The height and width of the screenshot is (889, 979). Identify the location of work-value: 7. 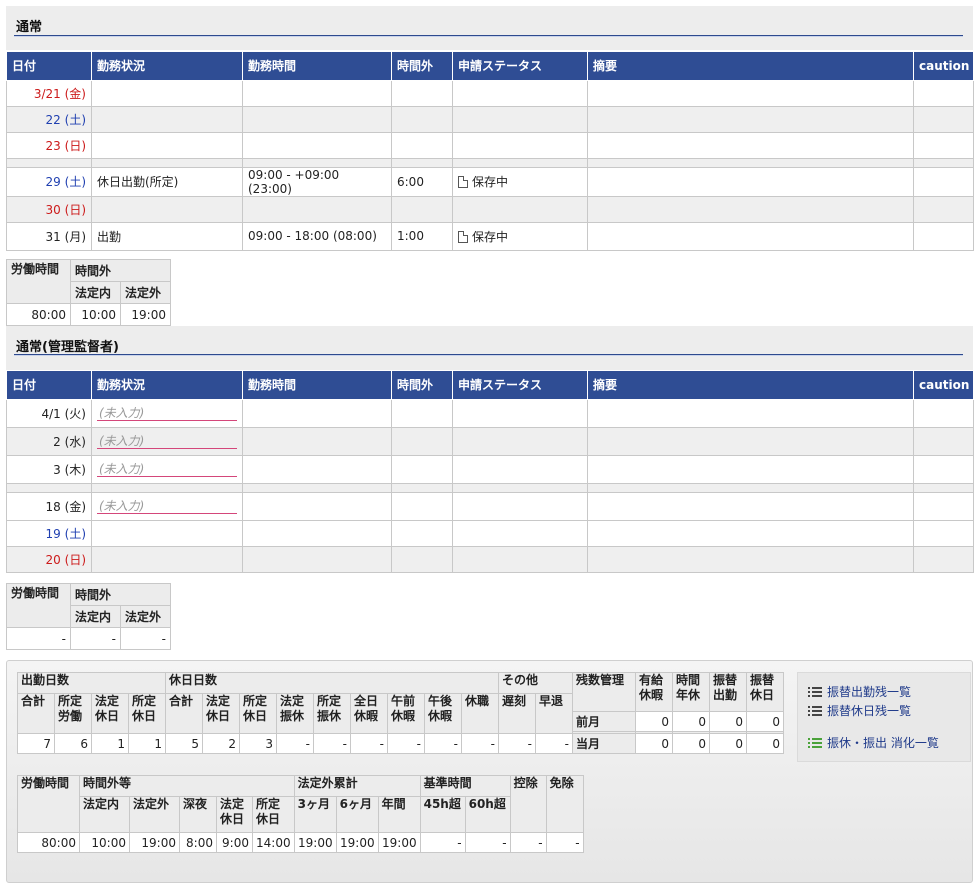
(36, 743).